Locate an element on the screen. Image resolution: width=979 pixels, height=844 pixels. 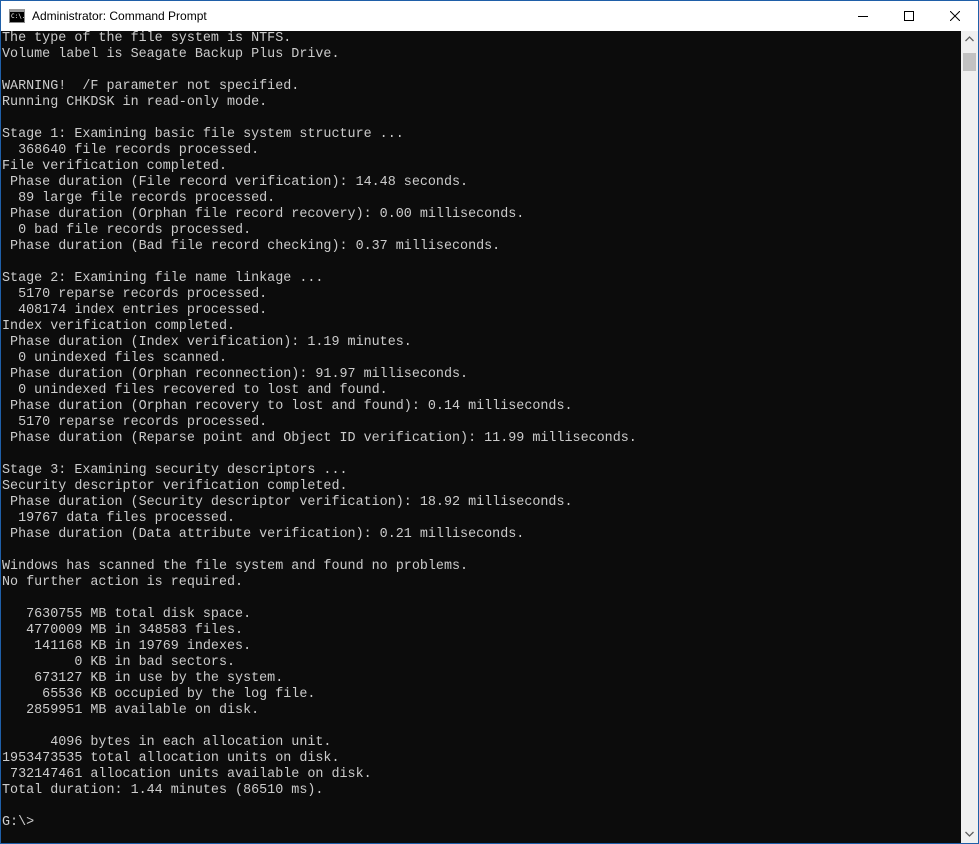
scrollbar-thumb is located at coordinates (969, 62).